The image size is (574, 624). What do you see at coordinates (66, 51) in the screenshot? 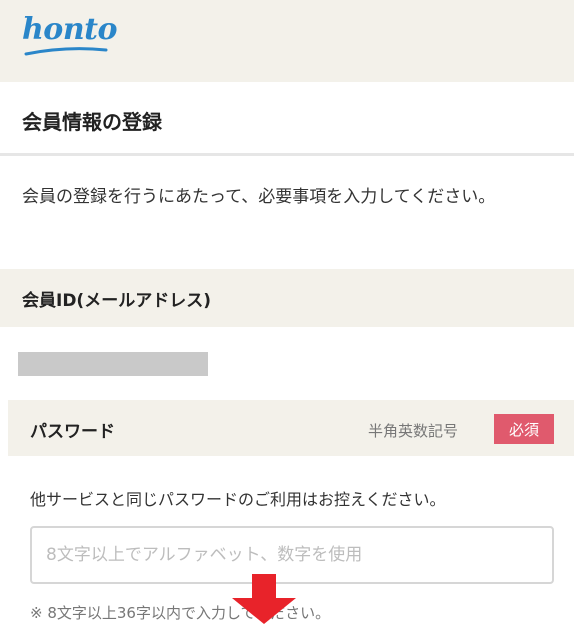
I see `logo-swoosh-icon` at bounding box center [66, 51].